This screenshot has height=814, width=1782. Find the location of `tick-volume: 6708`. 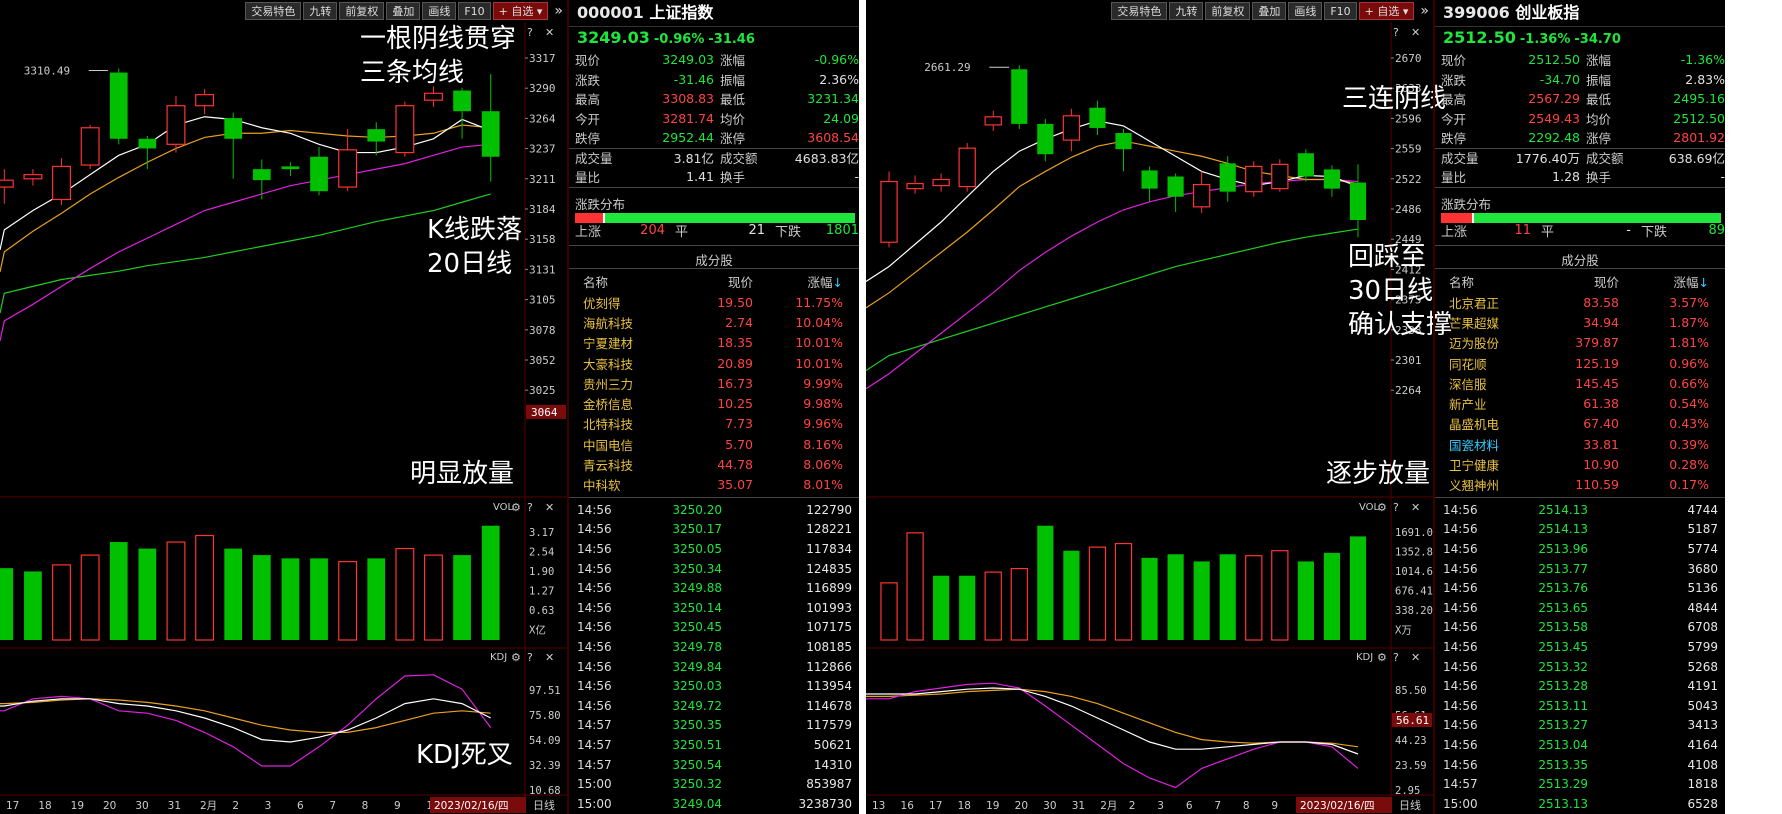

tick-volume: 6708 is located at coordinates (1702, 627).